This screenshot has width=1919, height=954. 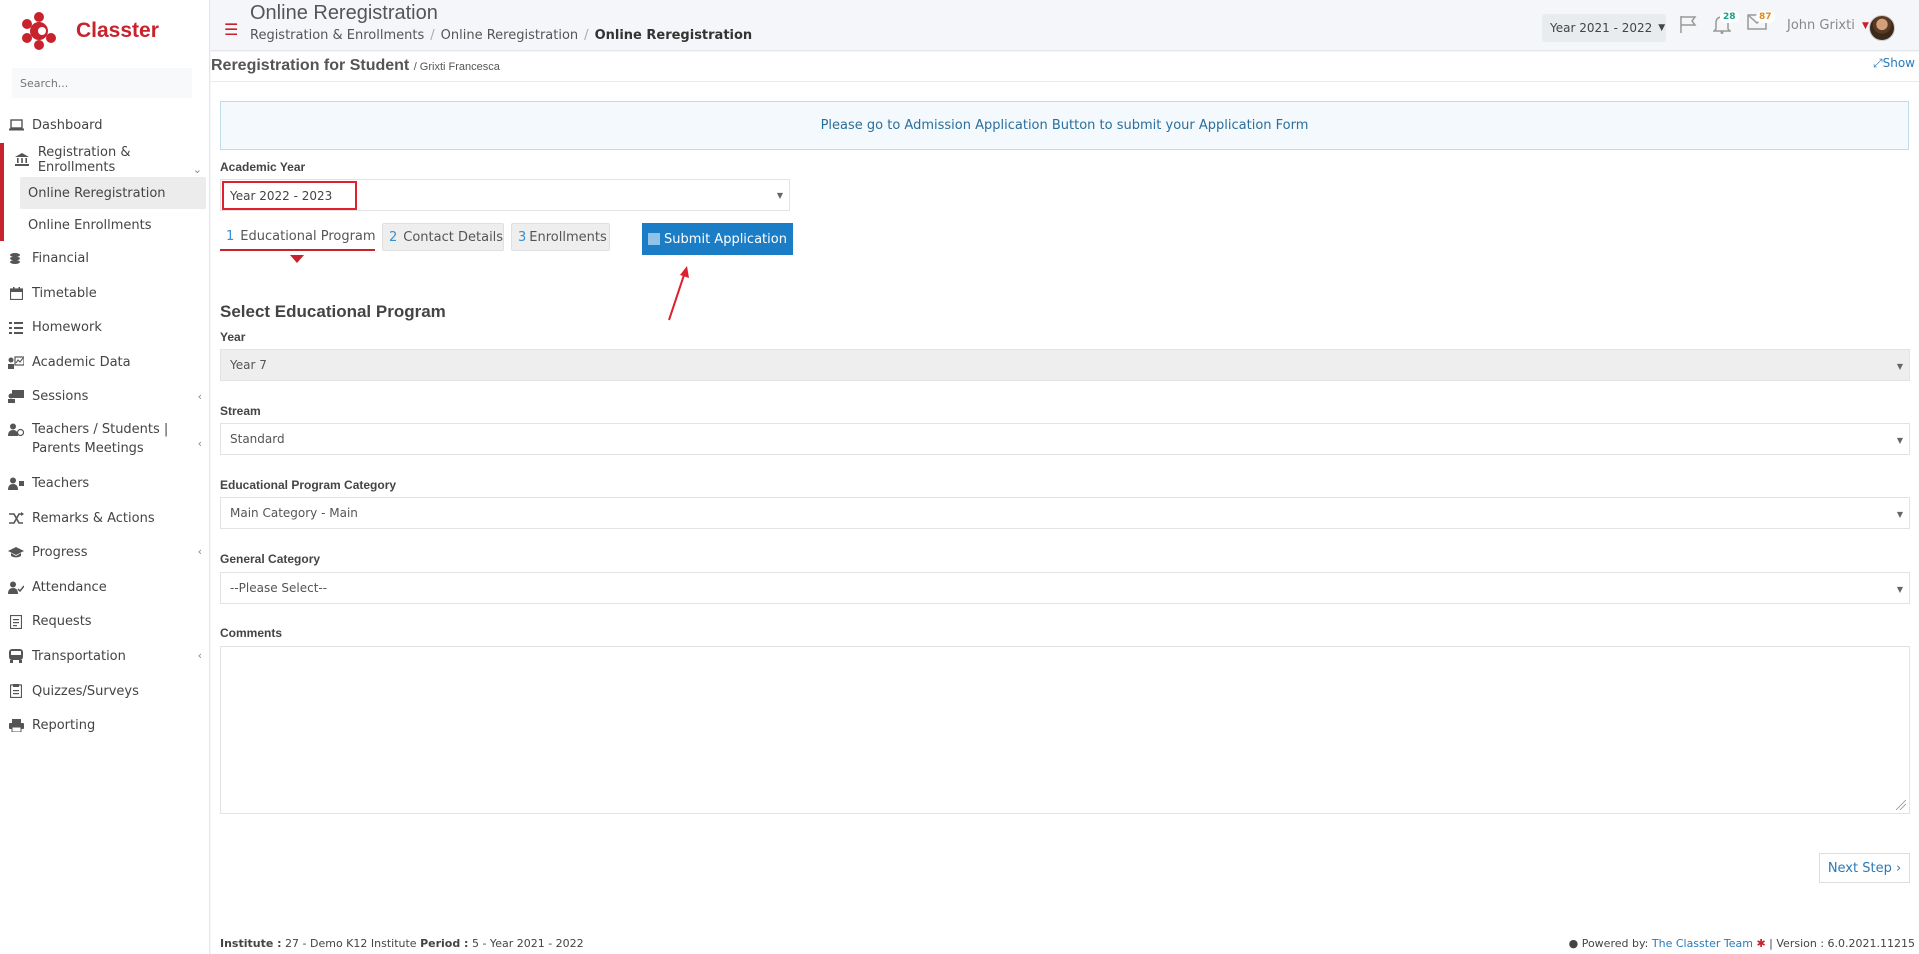 I want to click on year-period-value: Year 2021 - 2022, so click(x=1601, y=28).